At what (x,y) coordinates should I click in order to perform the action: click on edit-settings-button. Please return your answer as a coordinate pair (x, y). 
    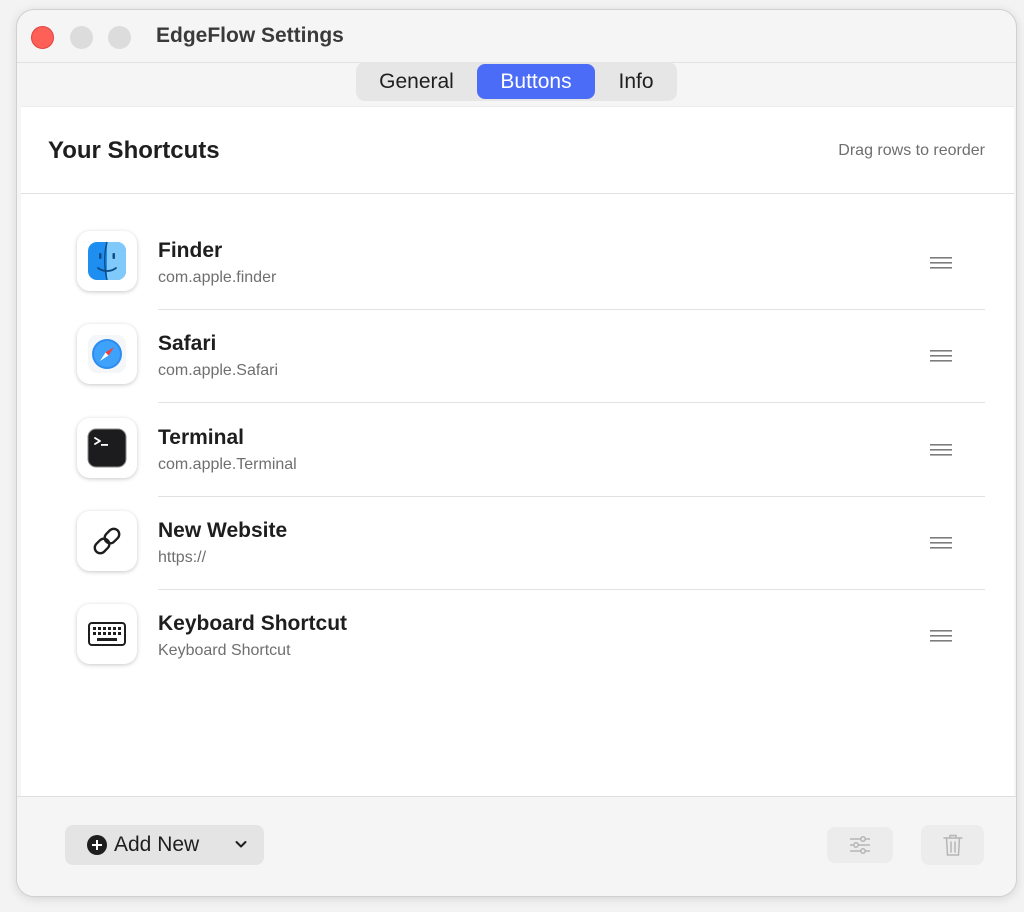
    Looking at the image, I should click on (860, 845).